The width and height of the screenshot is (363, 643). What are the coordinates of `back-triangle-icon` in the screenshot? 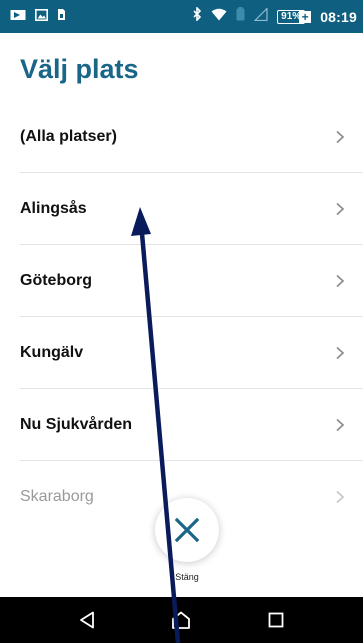 It's located at (87, 620).